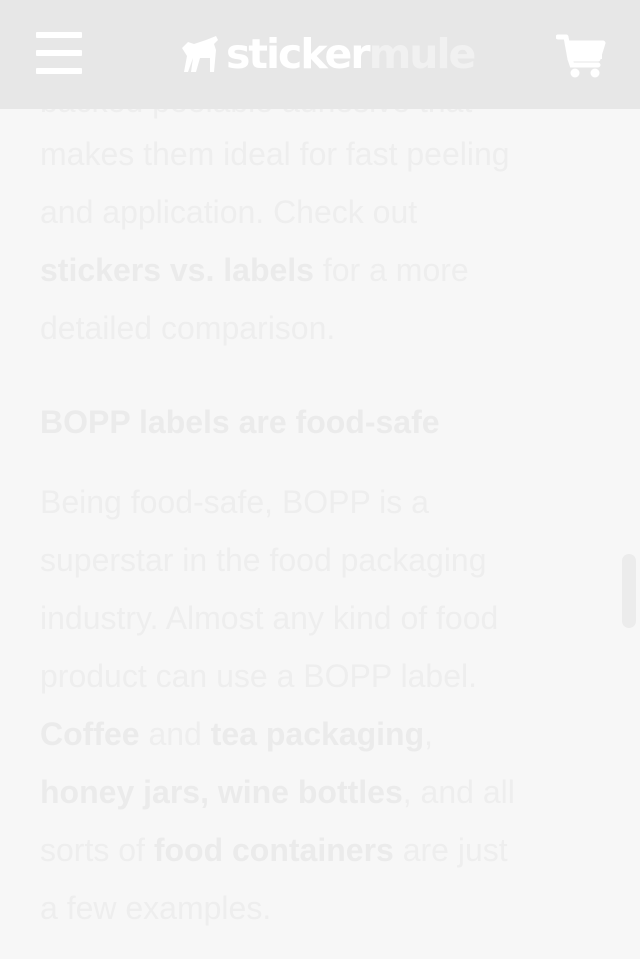  I want to click on intro-line: makes them ideal for fast peeling, so click(275, 154).